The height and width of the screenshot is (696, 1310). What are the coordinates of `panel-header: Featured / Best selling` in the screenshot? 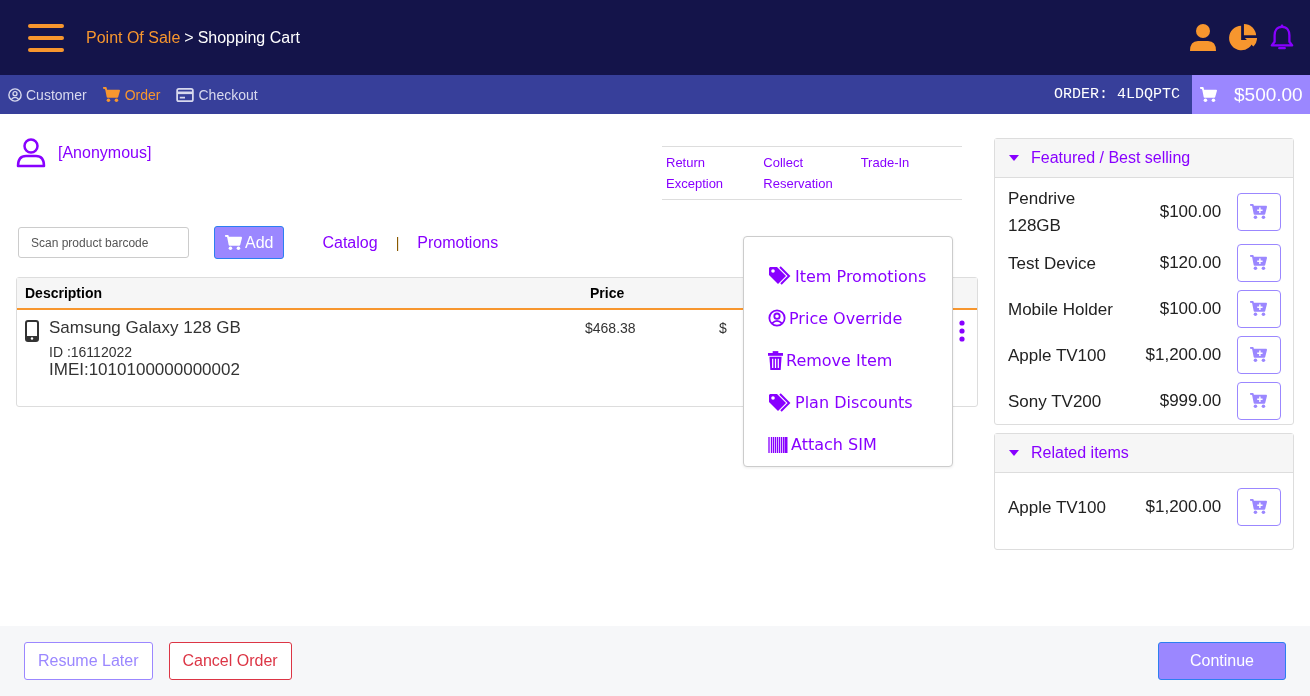 It's located at (1144, 158).